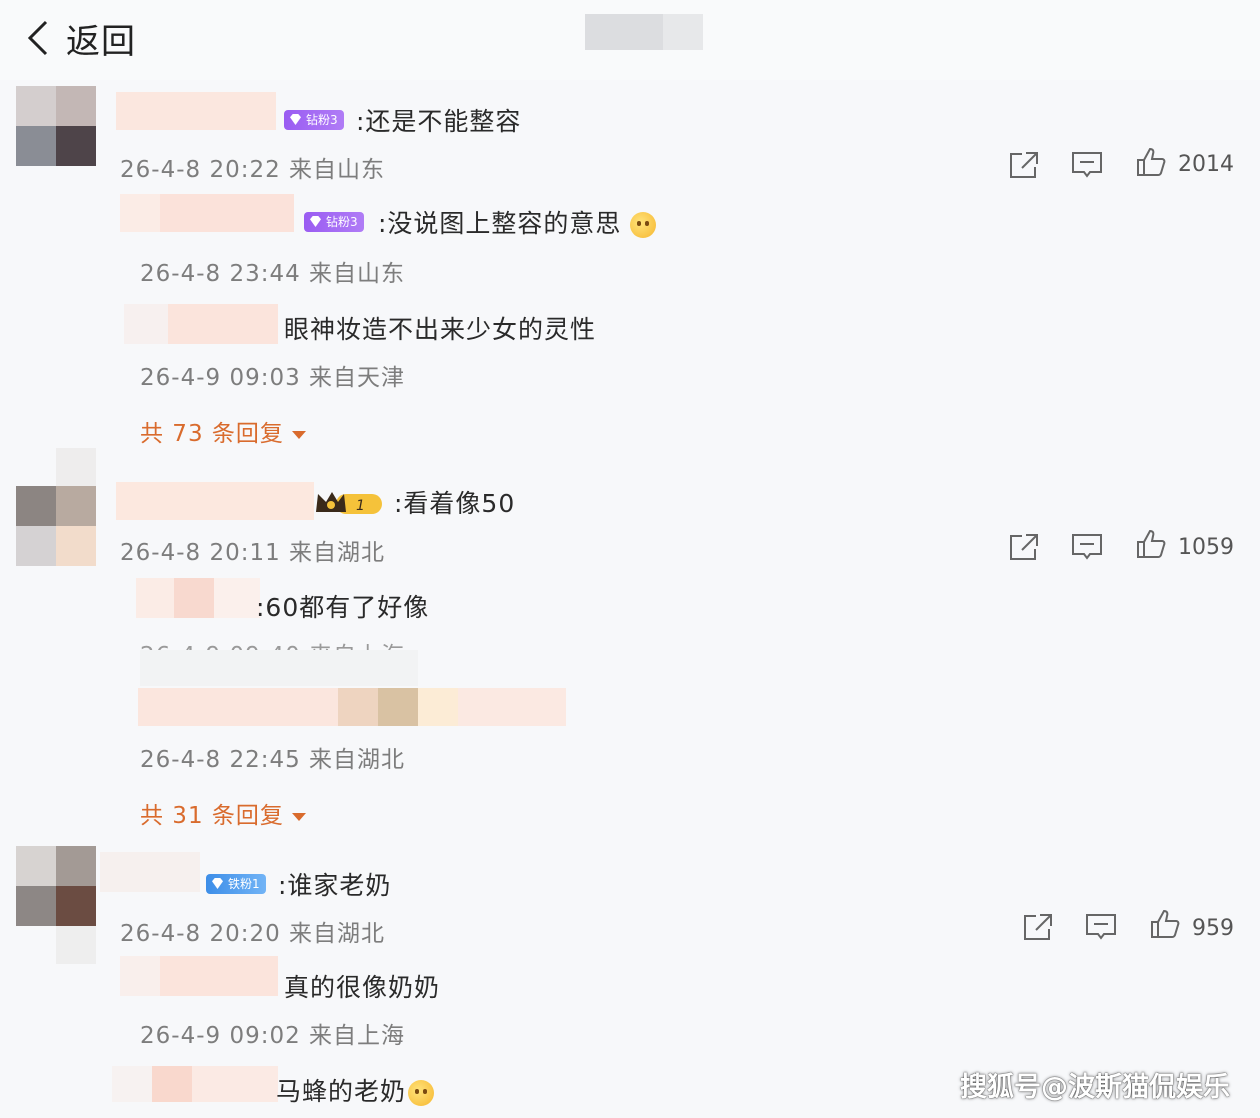 This screenshot has height=1118, width=1260. What do you see at coordinates (273, 760) in the screenshot?
I see `reply-meta: 26-4-8 22:45 来自湖北` at bounding box center [273, 760].